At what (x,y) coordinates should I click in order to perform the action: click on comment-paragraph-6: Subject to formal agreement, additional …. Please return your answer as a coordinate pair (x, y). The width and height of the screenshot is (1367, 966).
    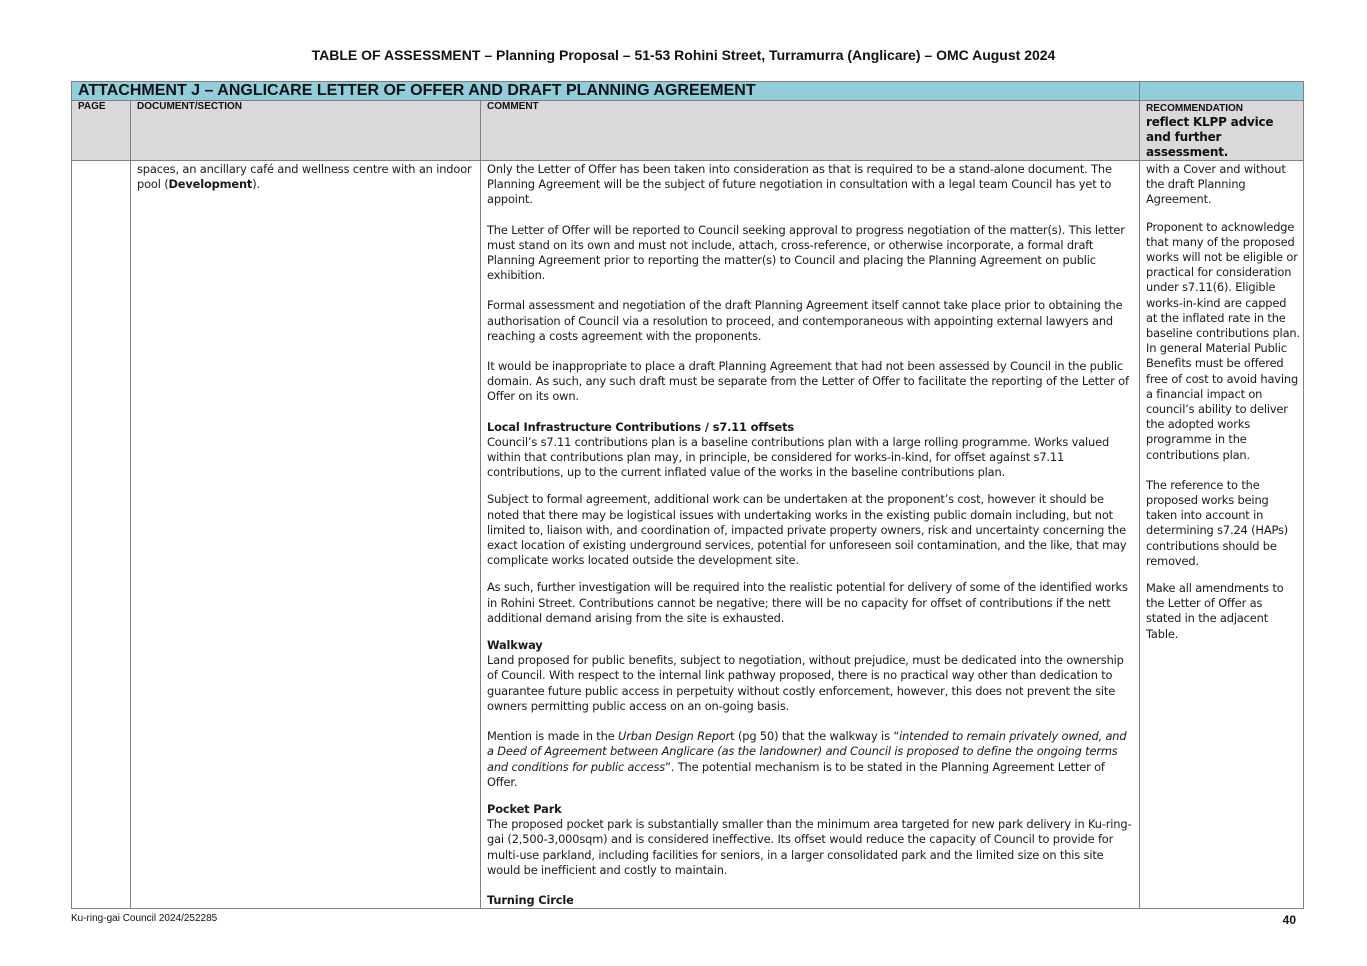
    Looking at the image, I should click on (807, 530).